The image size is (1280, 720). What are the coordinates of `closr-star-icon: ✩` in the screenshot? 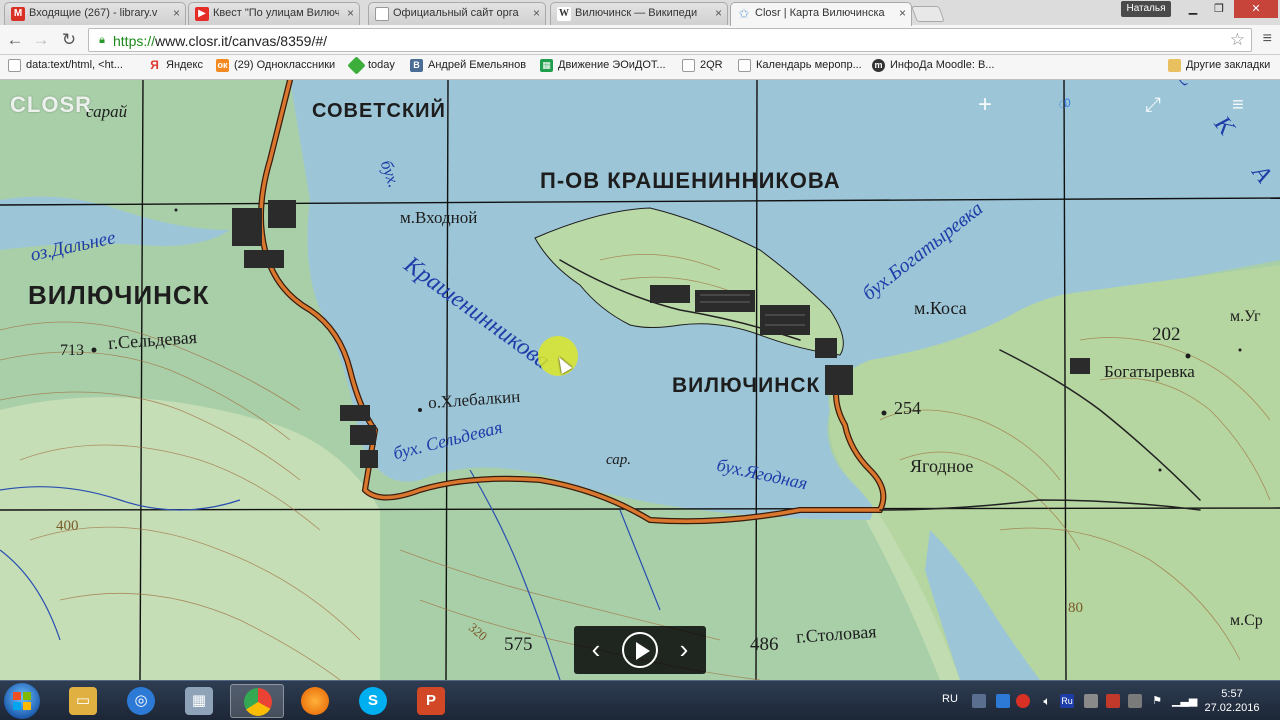 It's located at (744, 13).